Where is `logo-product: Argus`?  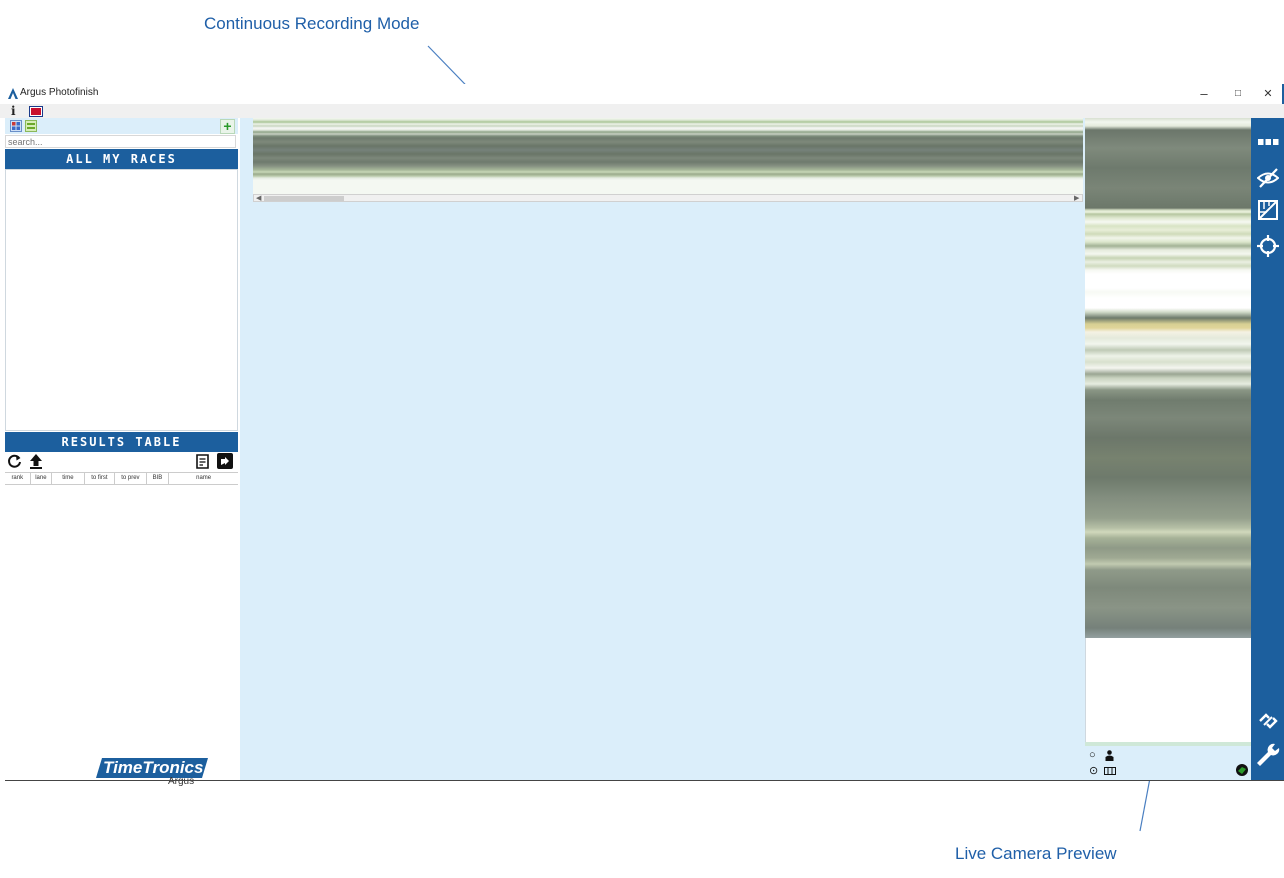 logo-product: Argus is located at coordinates (181, 781).